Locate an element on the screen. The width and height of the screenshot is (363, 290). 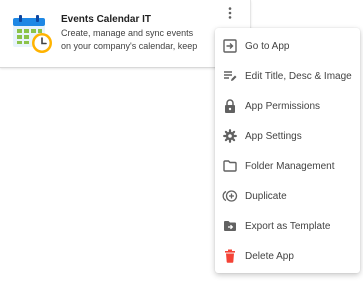
menu-item-label: App Permissions is located at coordinates (283, 106).